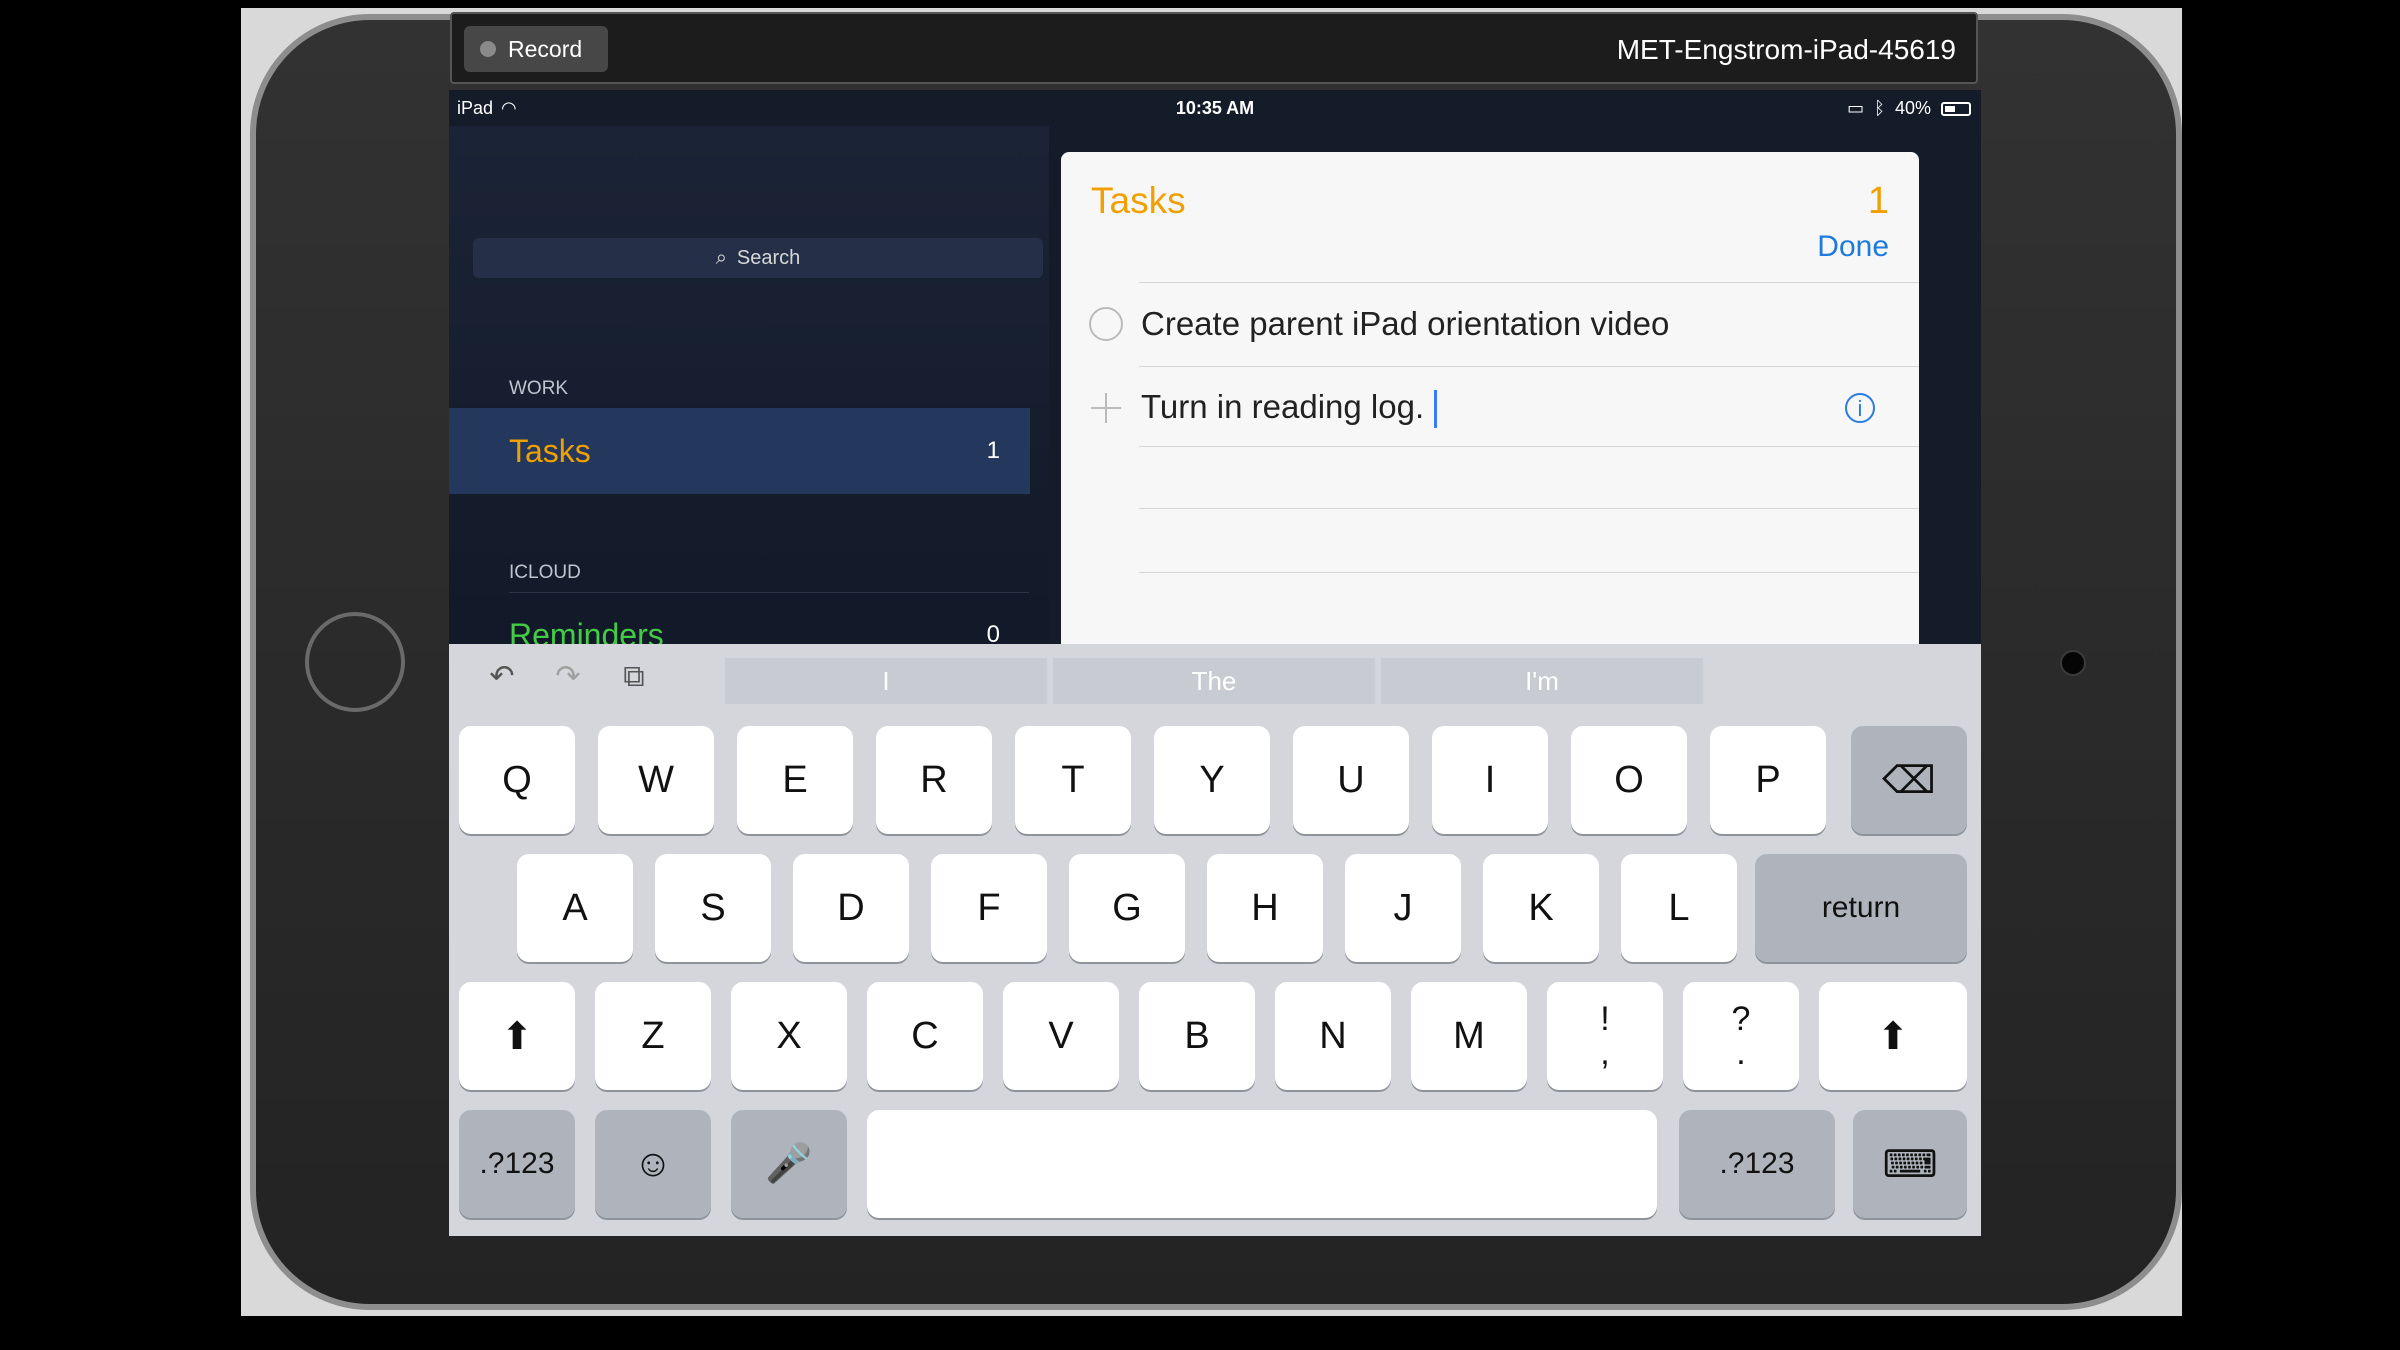 This screenshot has height=1350, width=2400. Describe the element at coordinates (2291, 675) in the screenshot. I see `right-black-border` at that location.